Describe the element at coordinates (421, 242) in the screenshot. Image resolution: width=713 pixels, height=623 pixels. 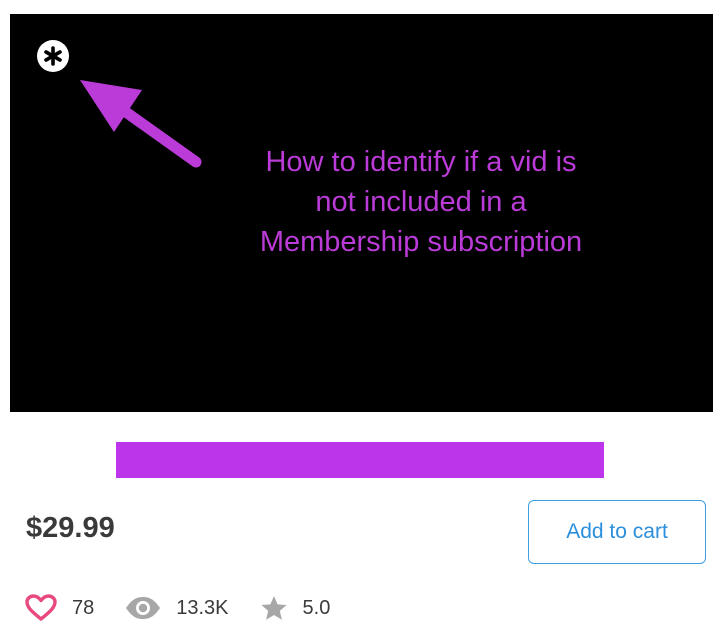
I see `caption-line: Membership subscription` at that location.